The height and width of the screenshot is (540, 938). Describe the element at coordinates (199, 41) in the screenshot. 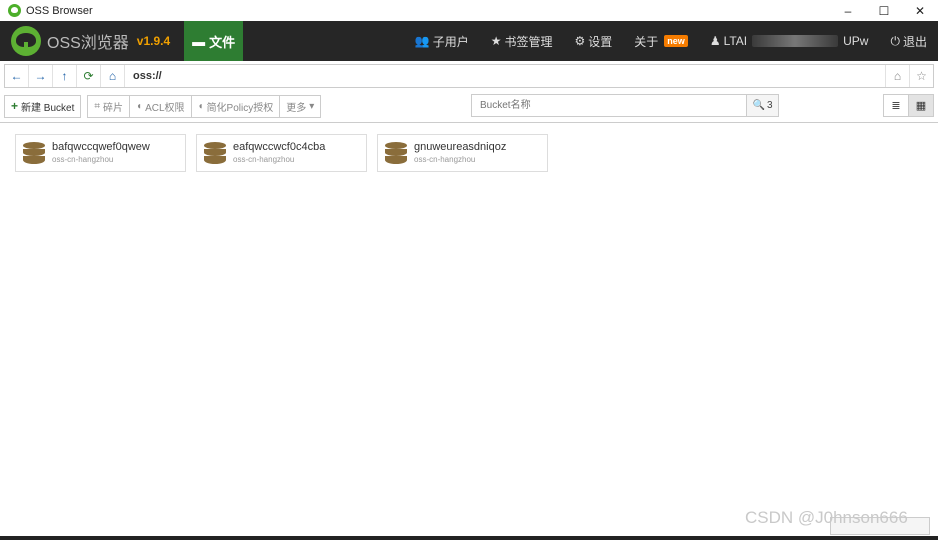

I see `folder-icon: ▬` at that location.